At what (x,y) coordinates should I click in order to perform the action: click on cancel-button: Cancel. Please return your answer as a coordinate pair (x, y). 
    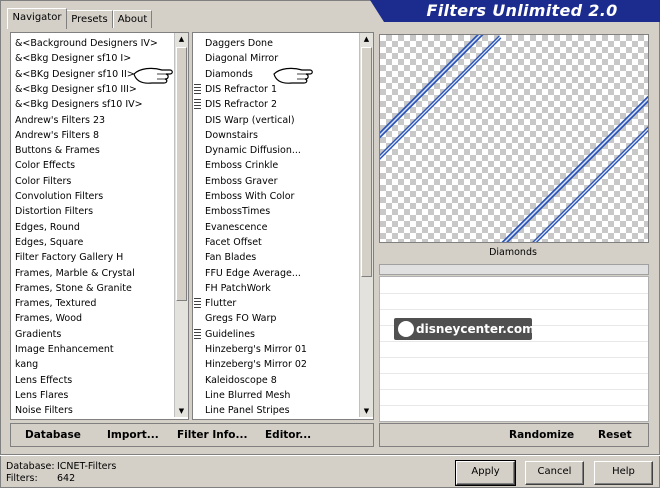
    Looking at the image, I should click on (554, 473).